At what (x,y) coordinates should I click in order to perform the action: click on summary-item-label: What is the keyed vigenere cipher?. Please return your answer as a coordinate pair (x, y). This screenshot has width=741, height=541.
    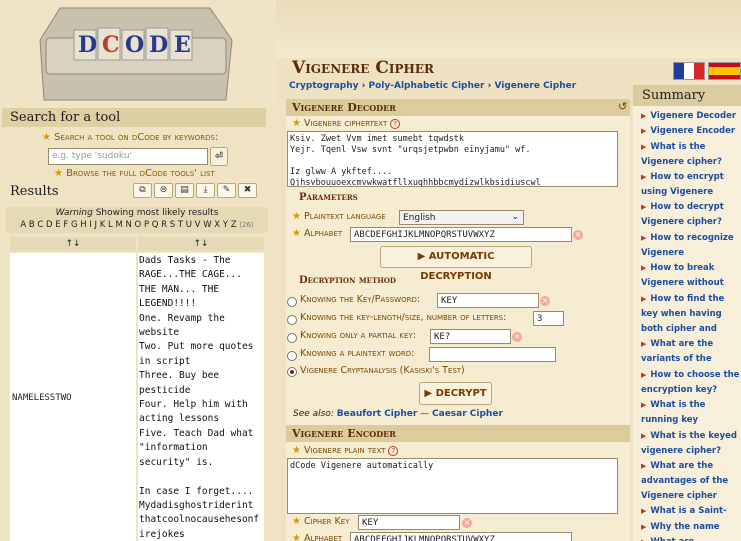
    Looking at the image, I should click on (689, 443).